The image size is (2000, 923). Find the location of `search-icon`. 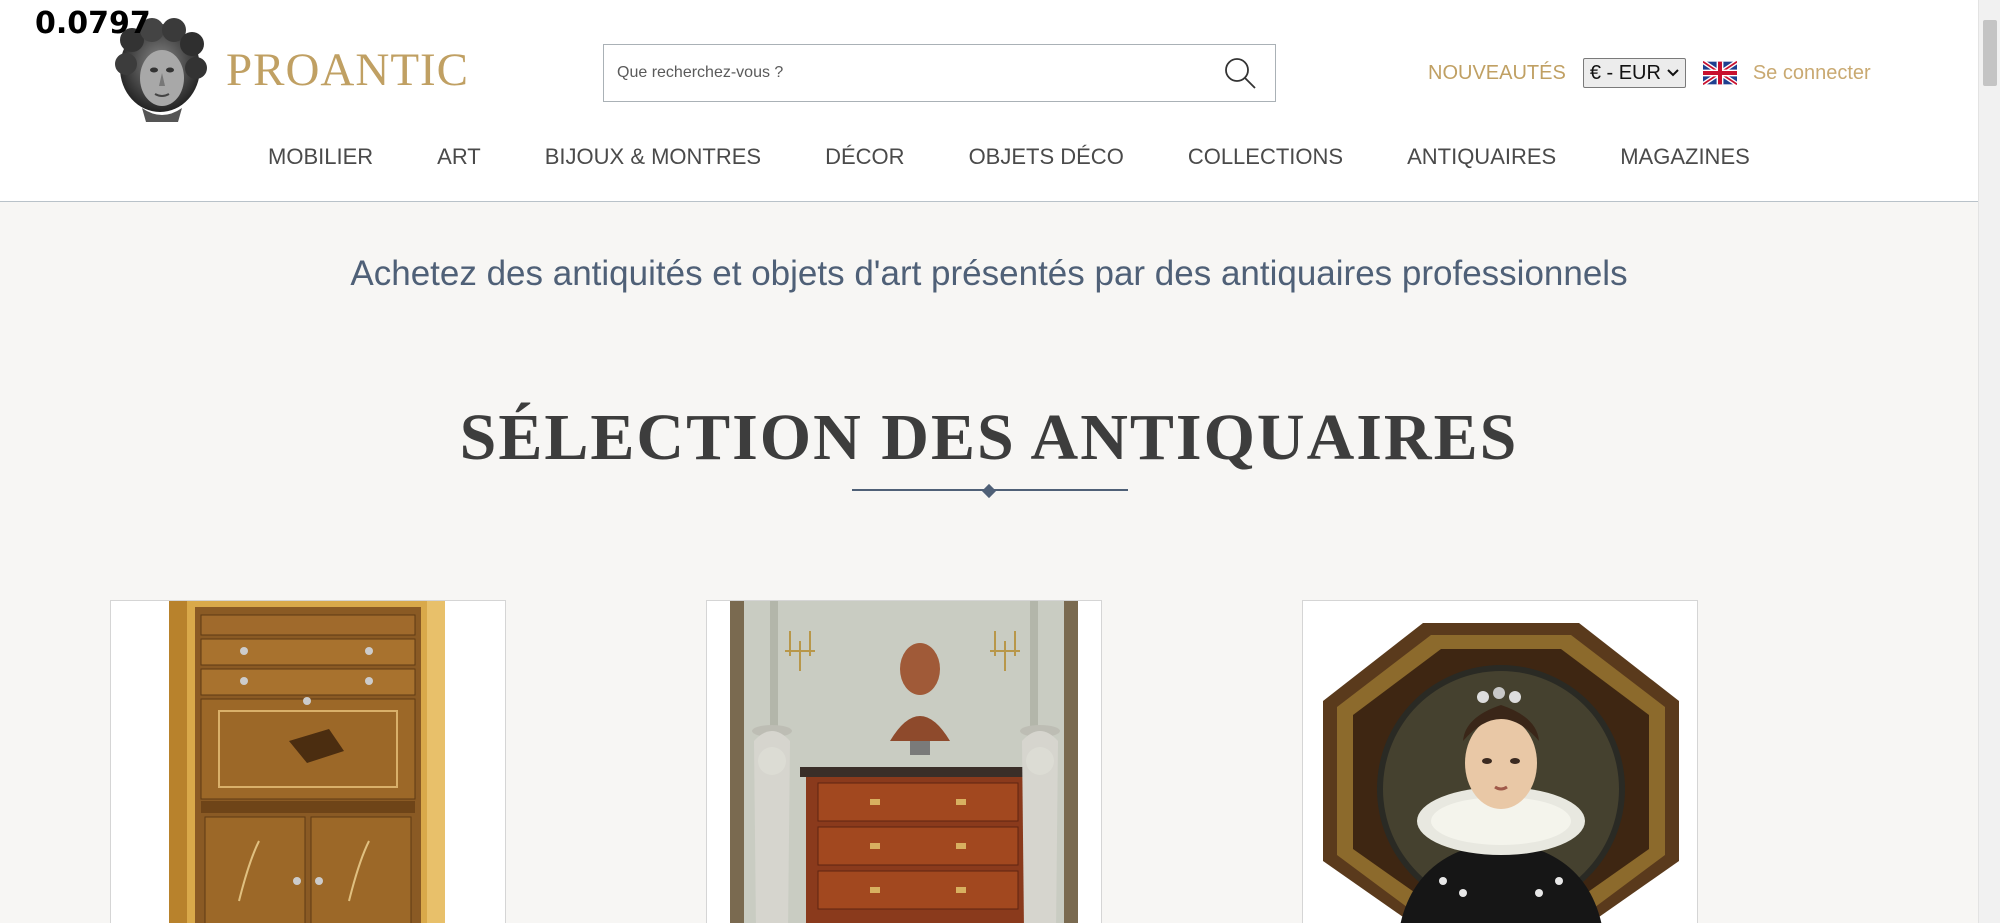

search-icon is located at coordinates (1240, 73).